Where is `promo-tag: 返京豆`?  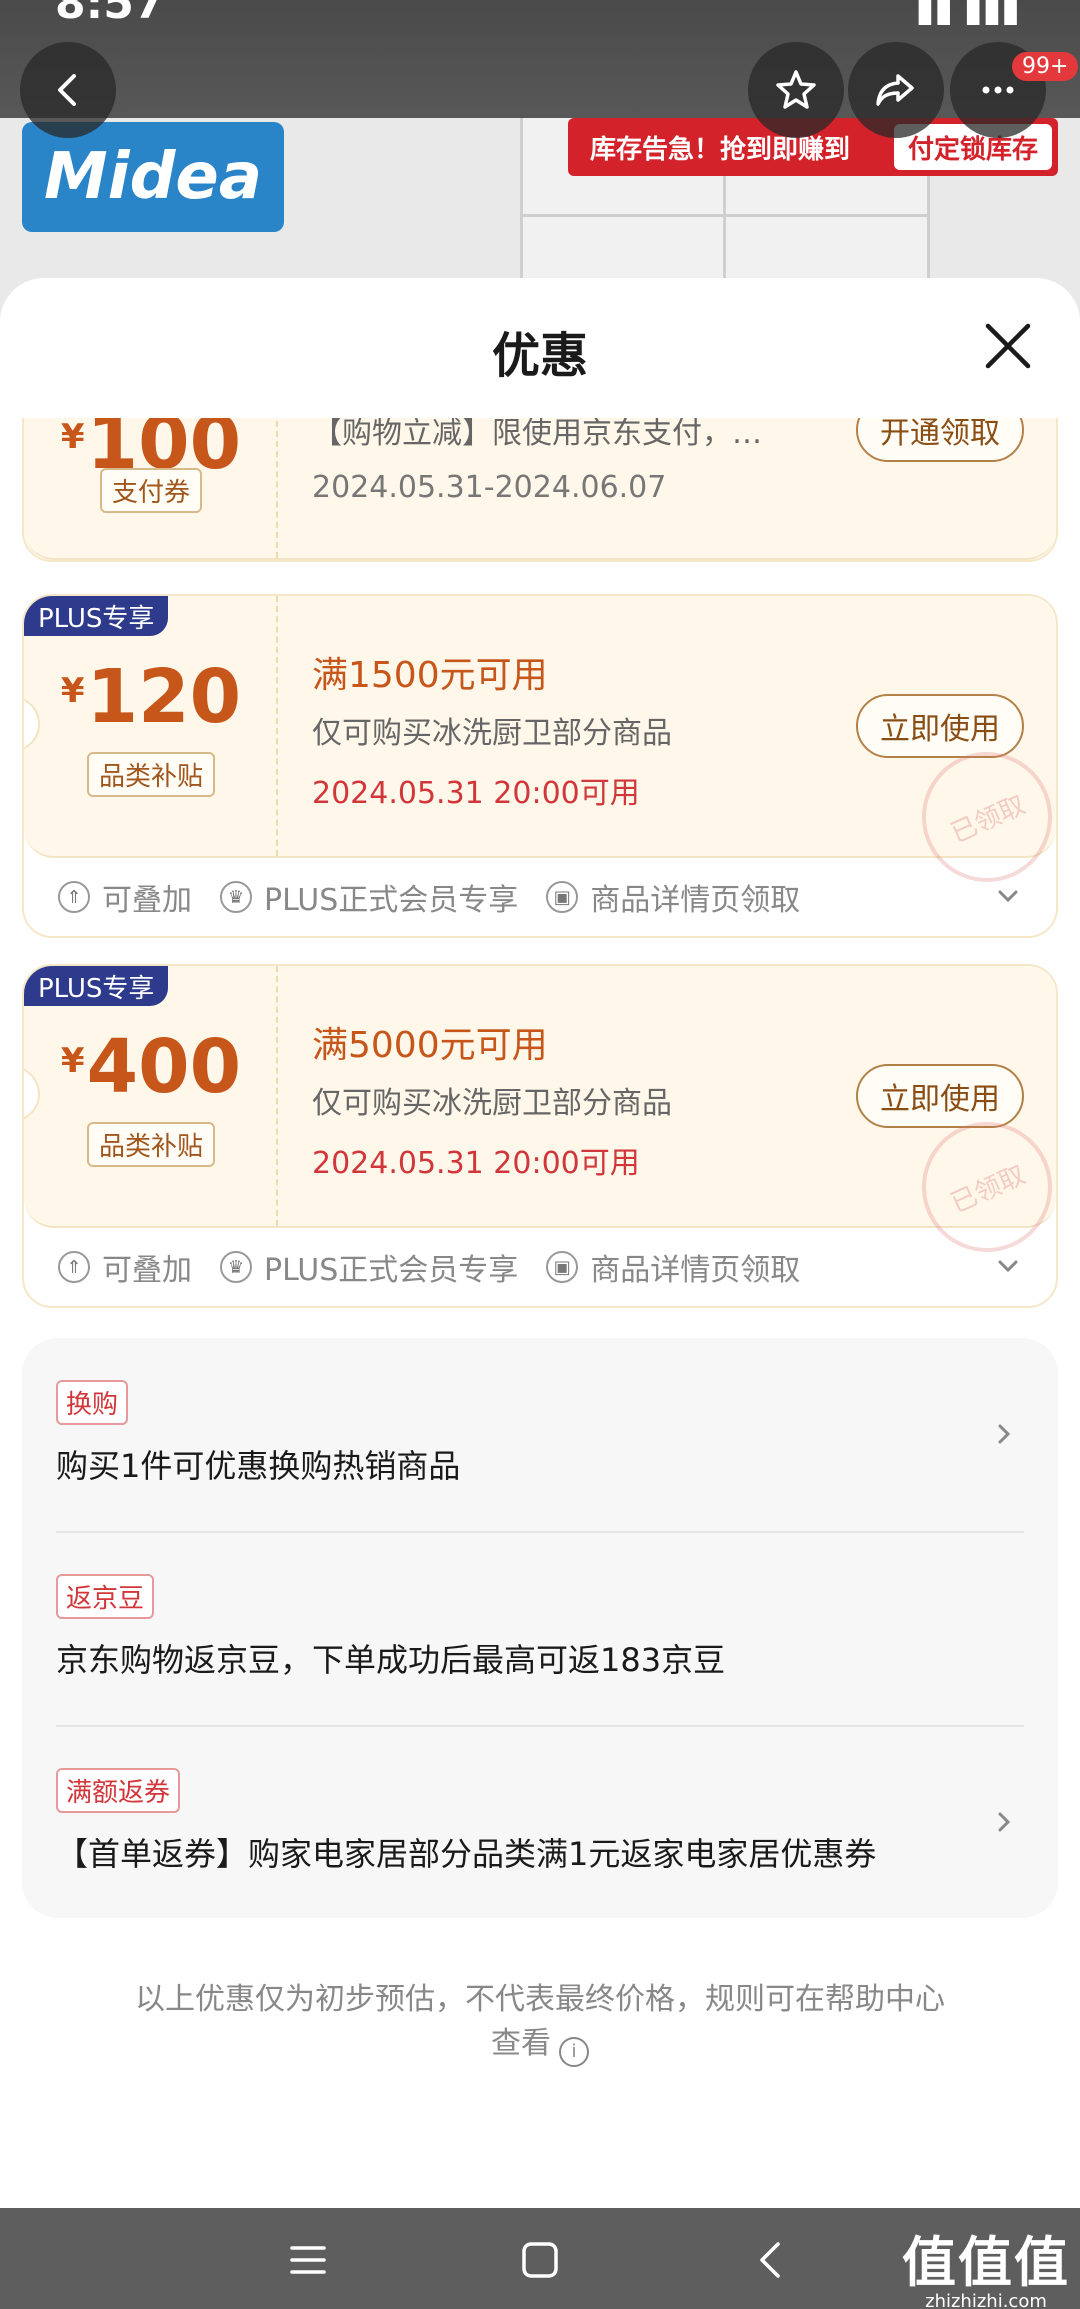 promo-tag: 返京豆 is located at coordinates (105, 1596).